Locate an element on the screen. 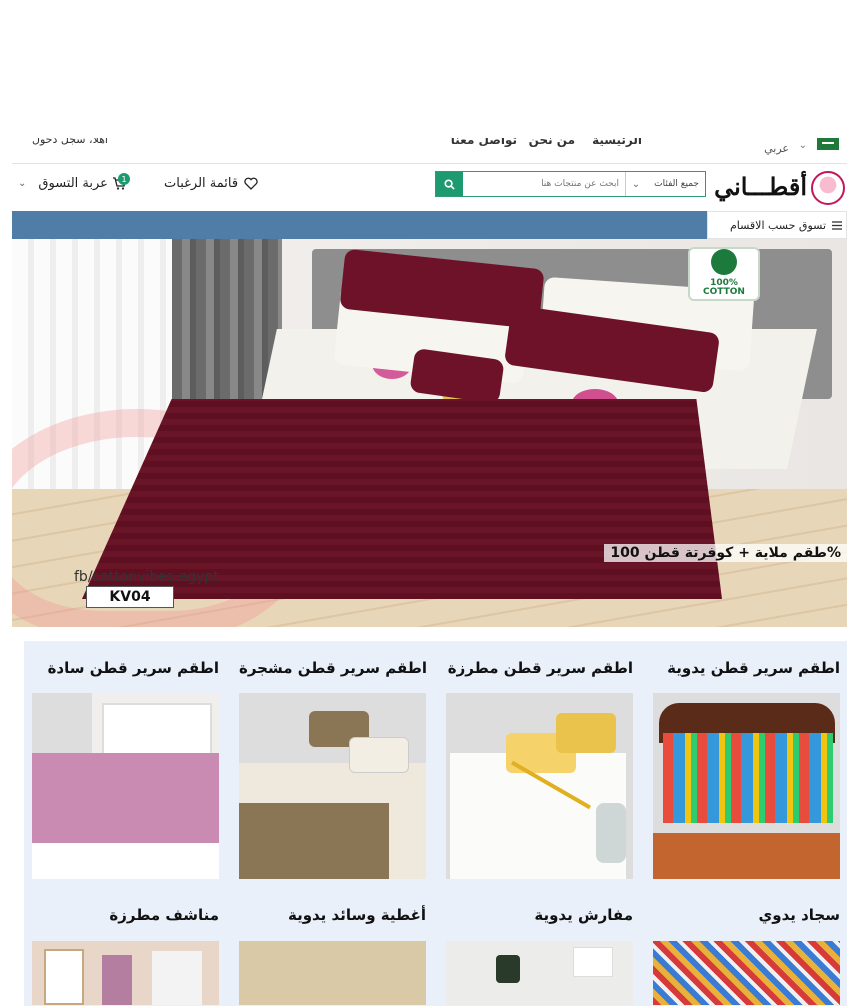 This screenshot has width=847, height=1006. search-bar: ⌄ جميع الفئات is located at coordinates (570, 184).